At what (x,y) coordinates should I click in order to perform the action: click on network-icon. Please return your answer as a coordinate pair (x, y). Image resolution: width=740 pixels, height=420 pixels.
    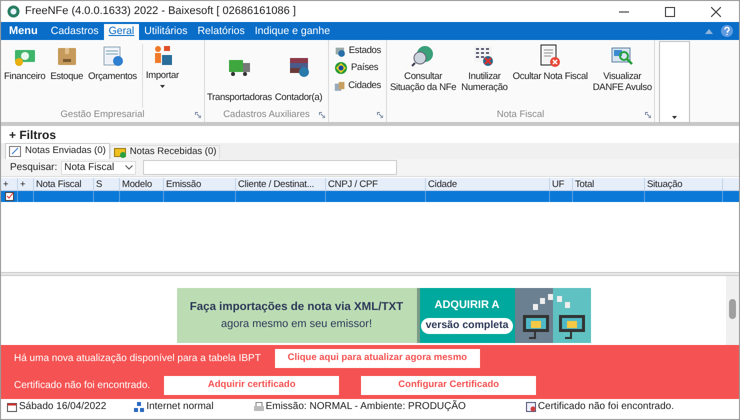
    Looking at the image, I should click on (139, 407).